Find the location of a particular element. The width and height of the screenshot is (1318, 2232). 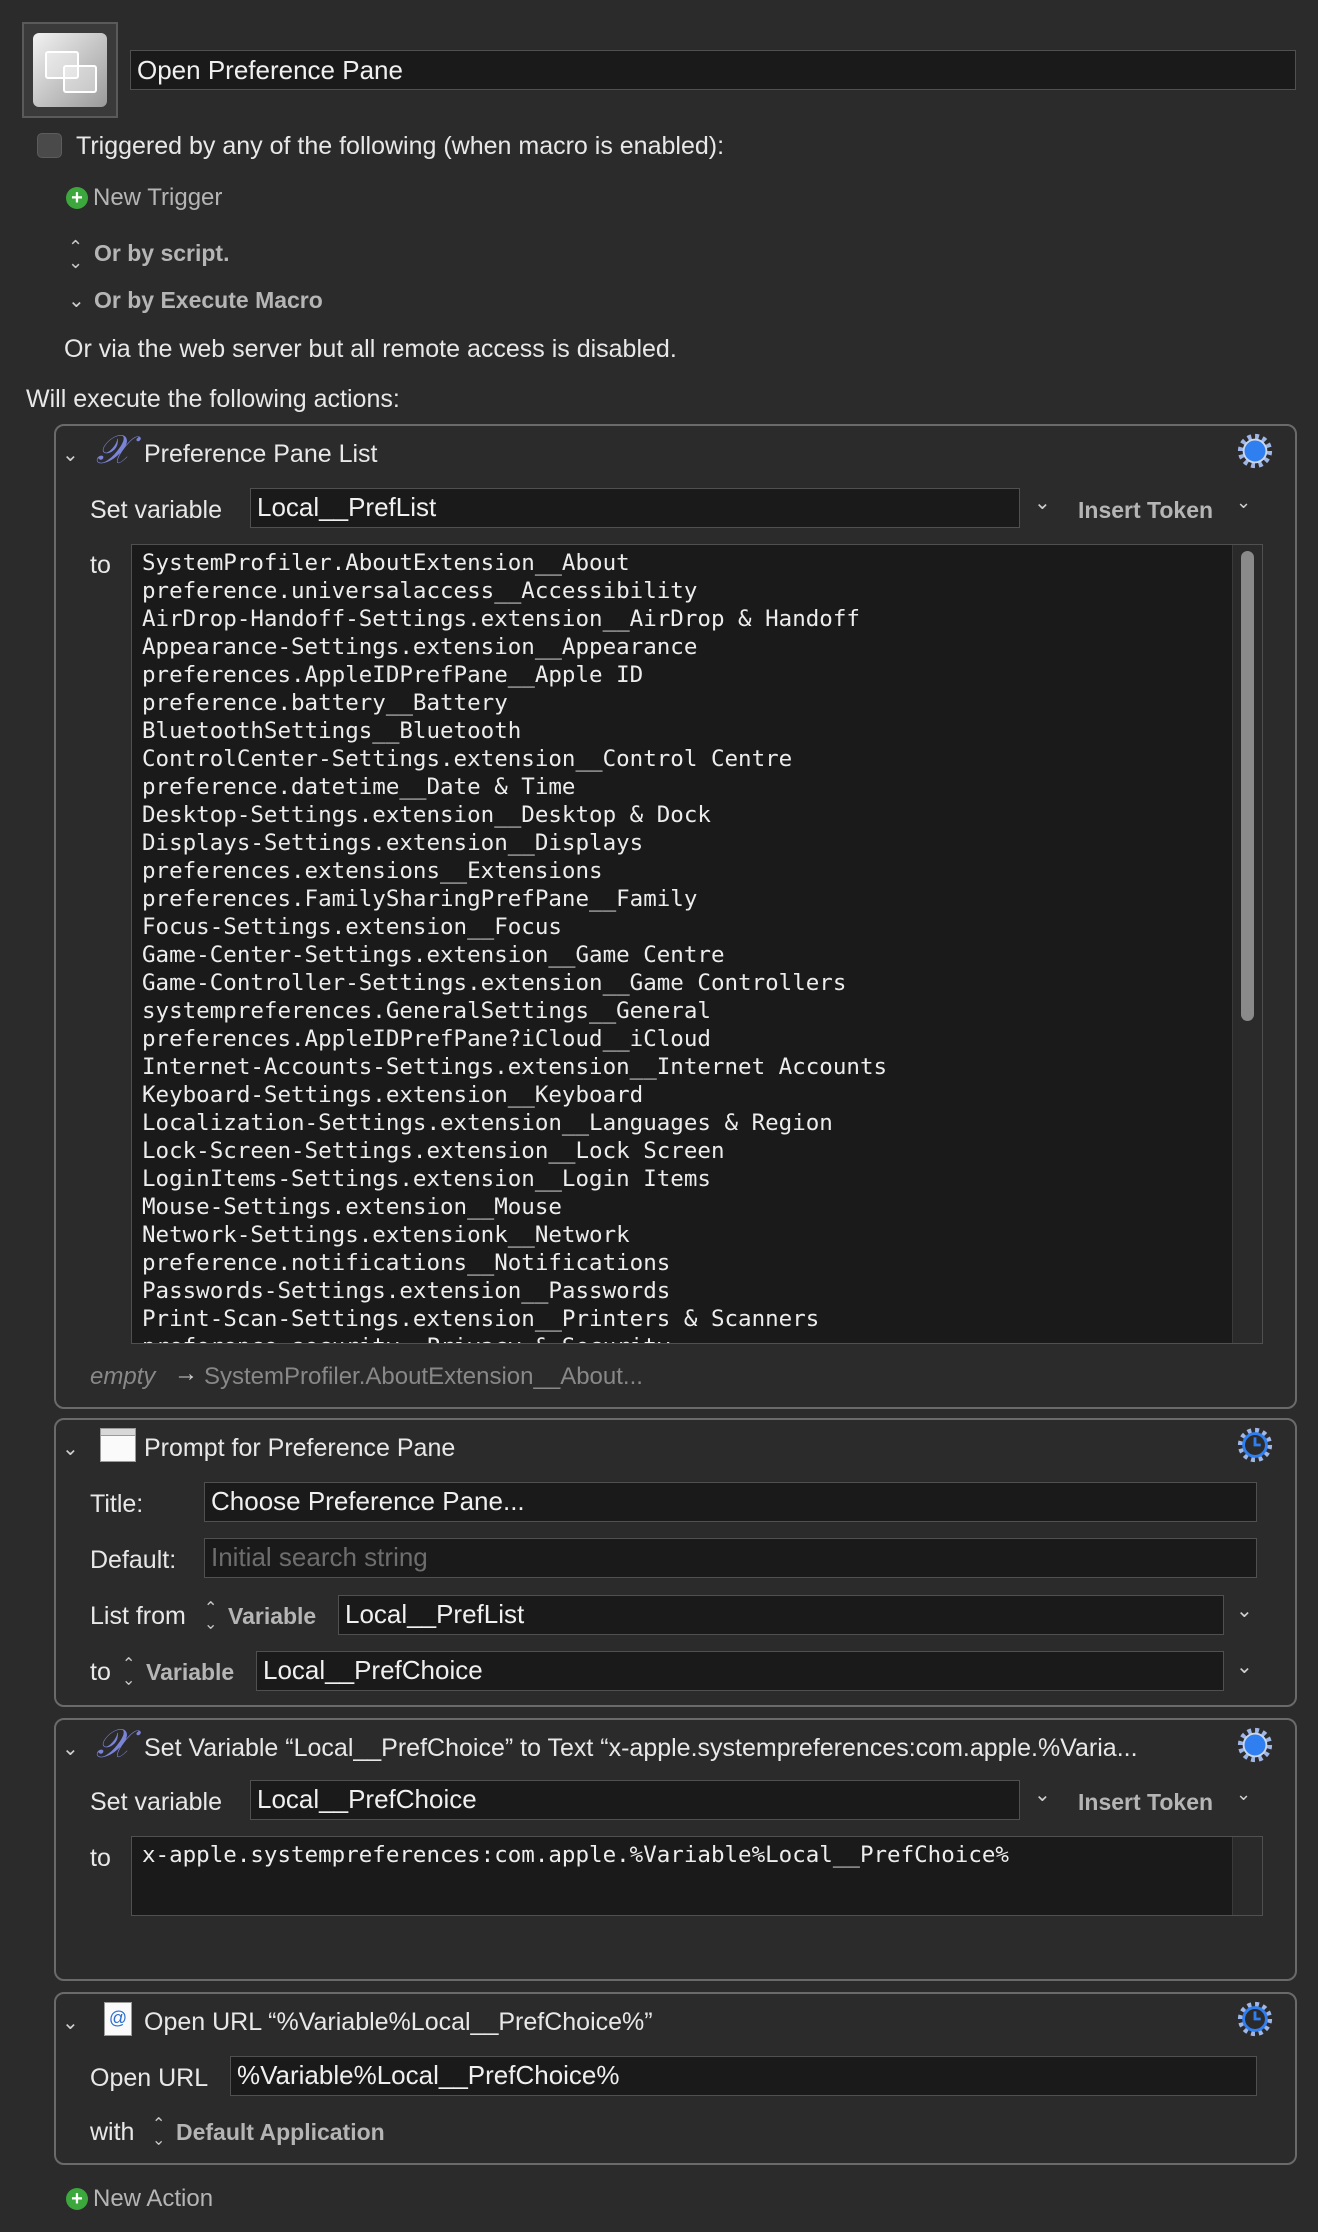

arrow-right-icon: → is located at coordinates (186, 1373).